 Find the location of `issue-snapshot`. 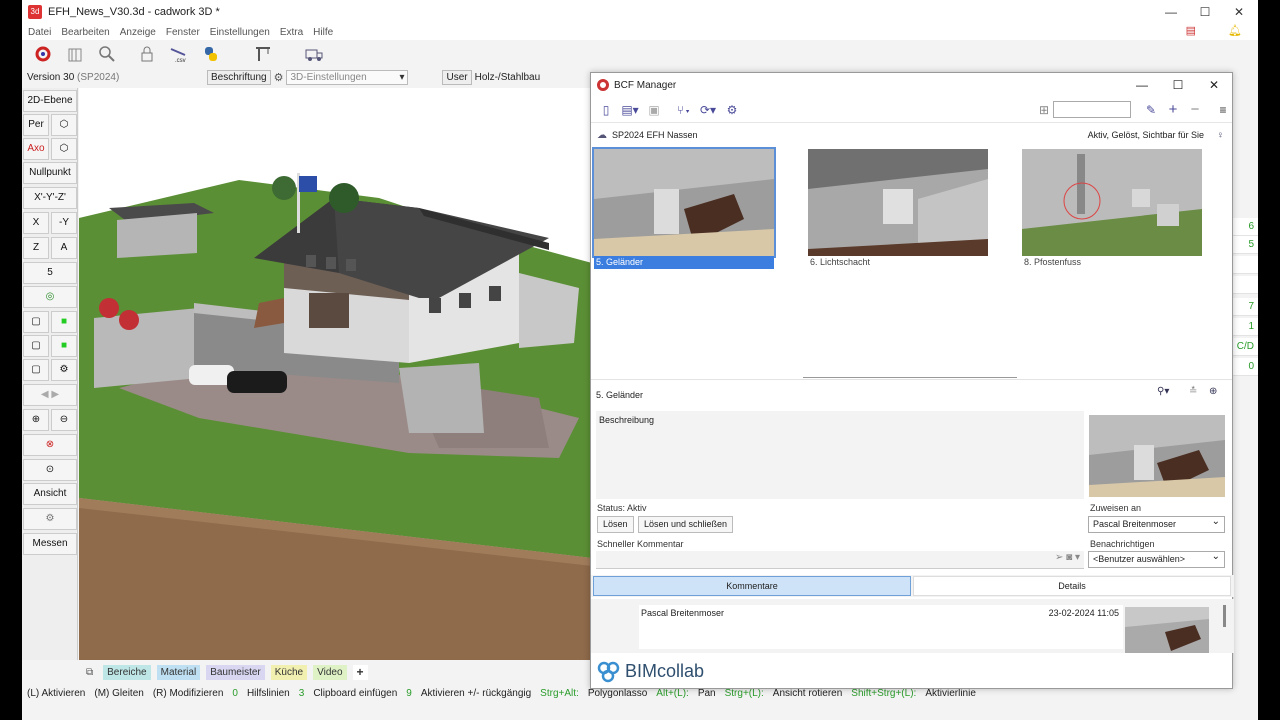

issue-snapshot is located at coordinates (1157, 456).